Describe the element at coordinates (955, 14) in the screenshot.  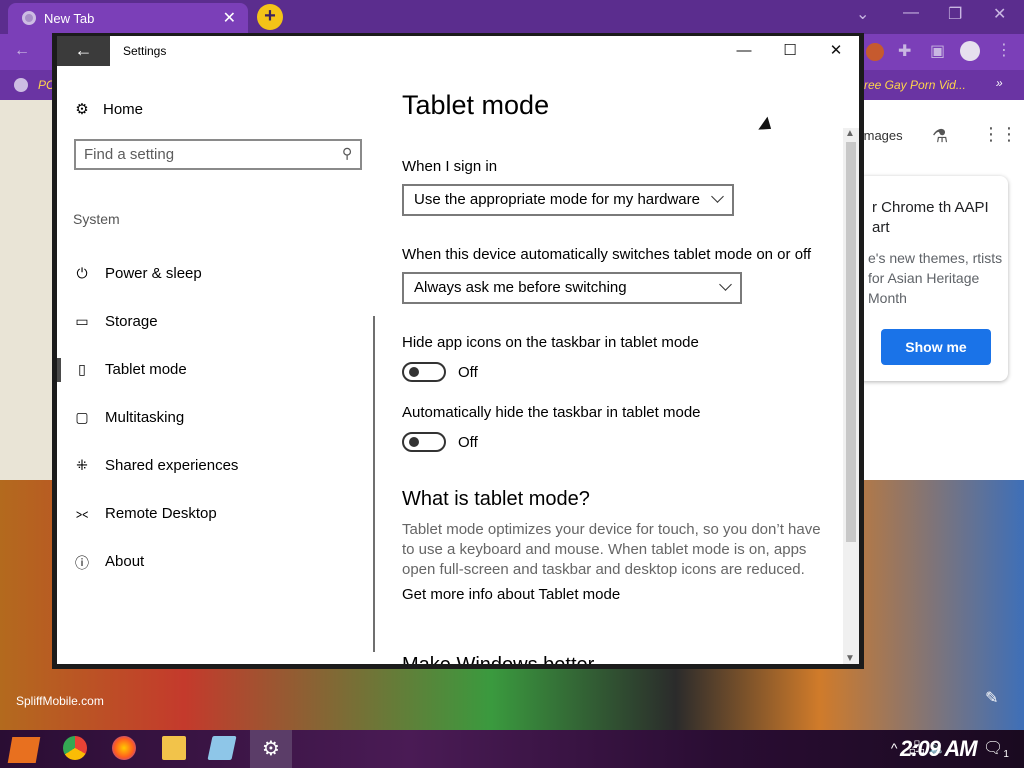
I see `browser-restore-icon: ❐` at that location.